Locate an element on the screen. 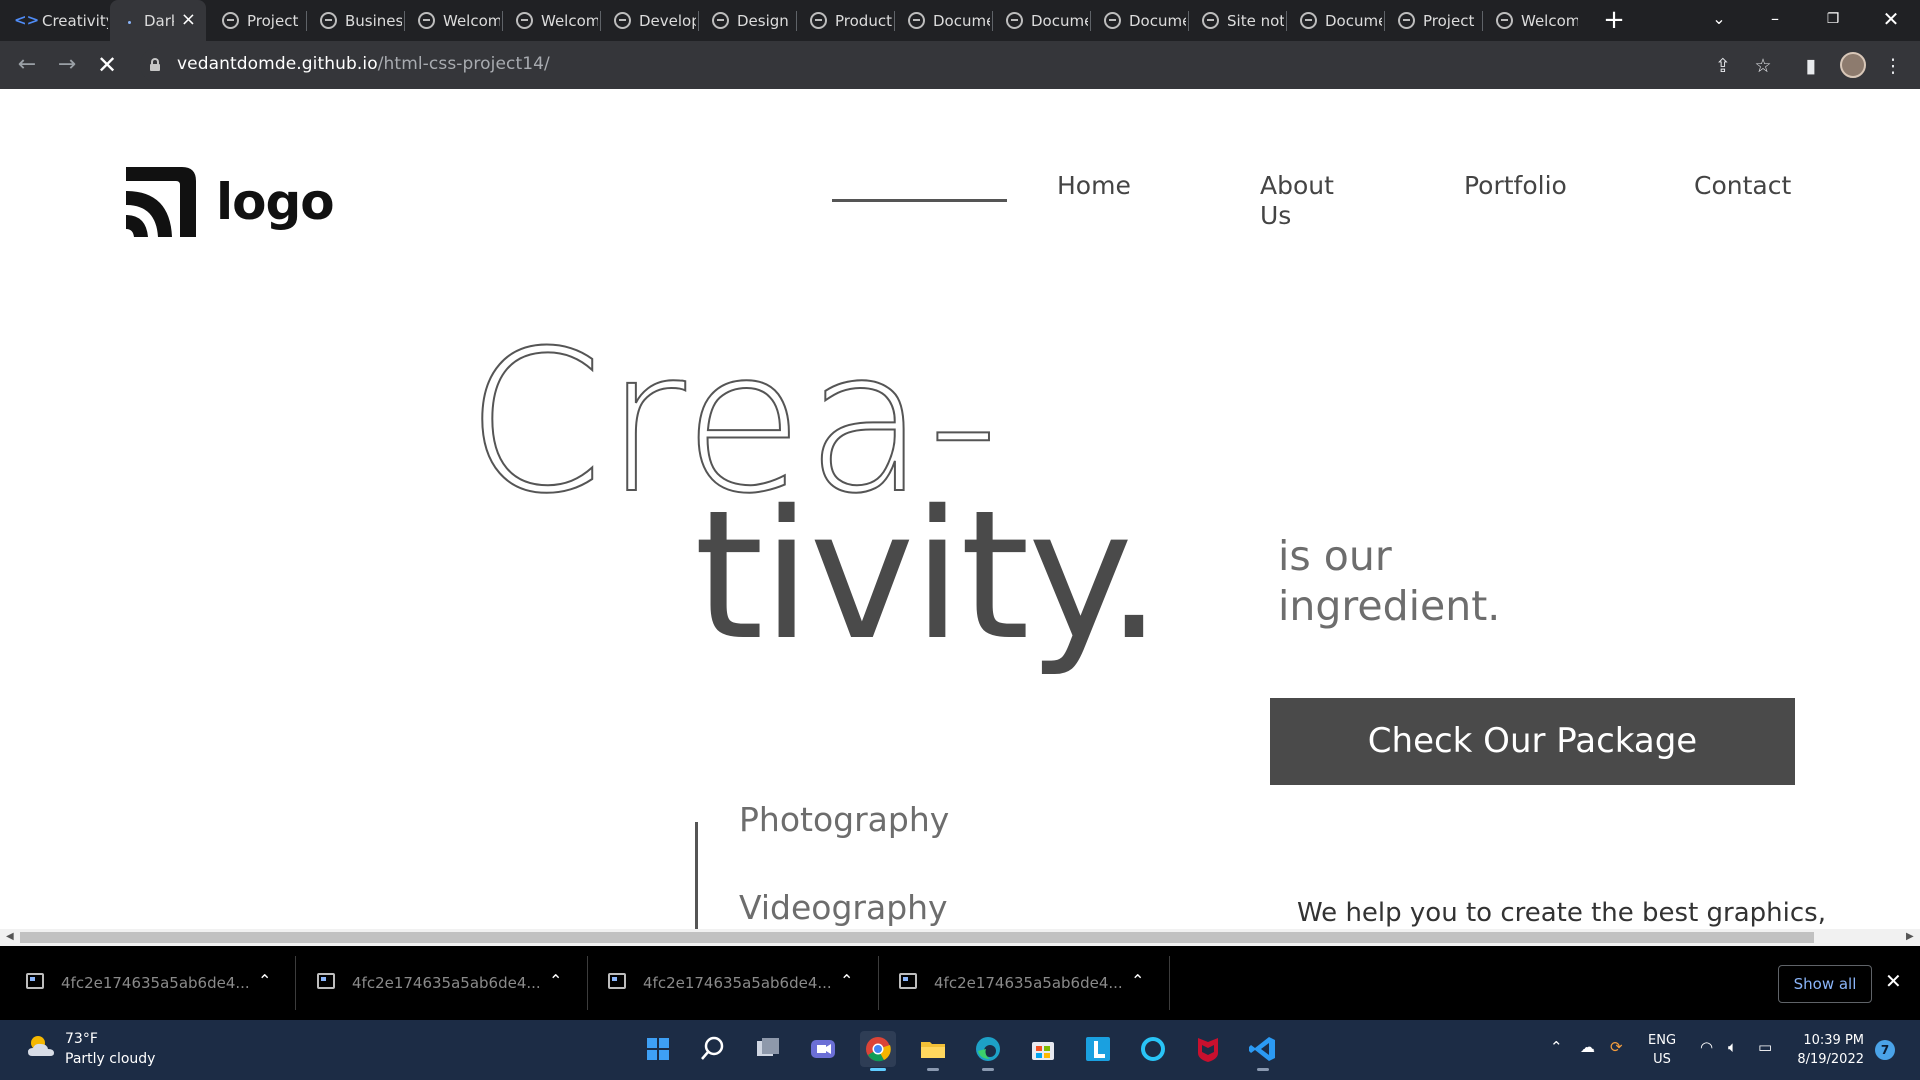  teams-chat-icon is located at coordinates (823, 1049).